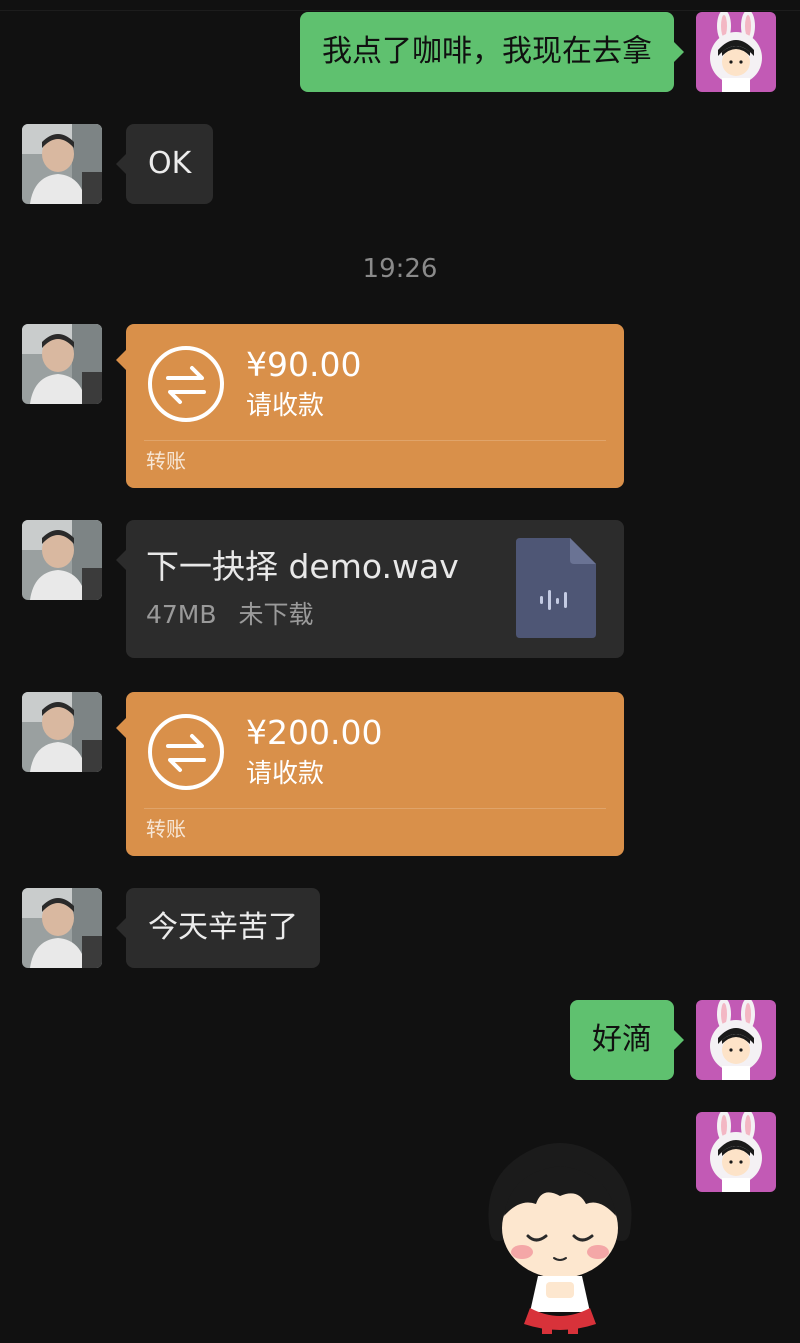  Describe the element at coordinates (400, 10) in the screenshot. I see `top-divider` at that location.